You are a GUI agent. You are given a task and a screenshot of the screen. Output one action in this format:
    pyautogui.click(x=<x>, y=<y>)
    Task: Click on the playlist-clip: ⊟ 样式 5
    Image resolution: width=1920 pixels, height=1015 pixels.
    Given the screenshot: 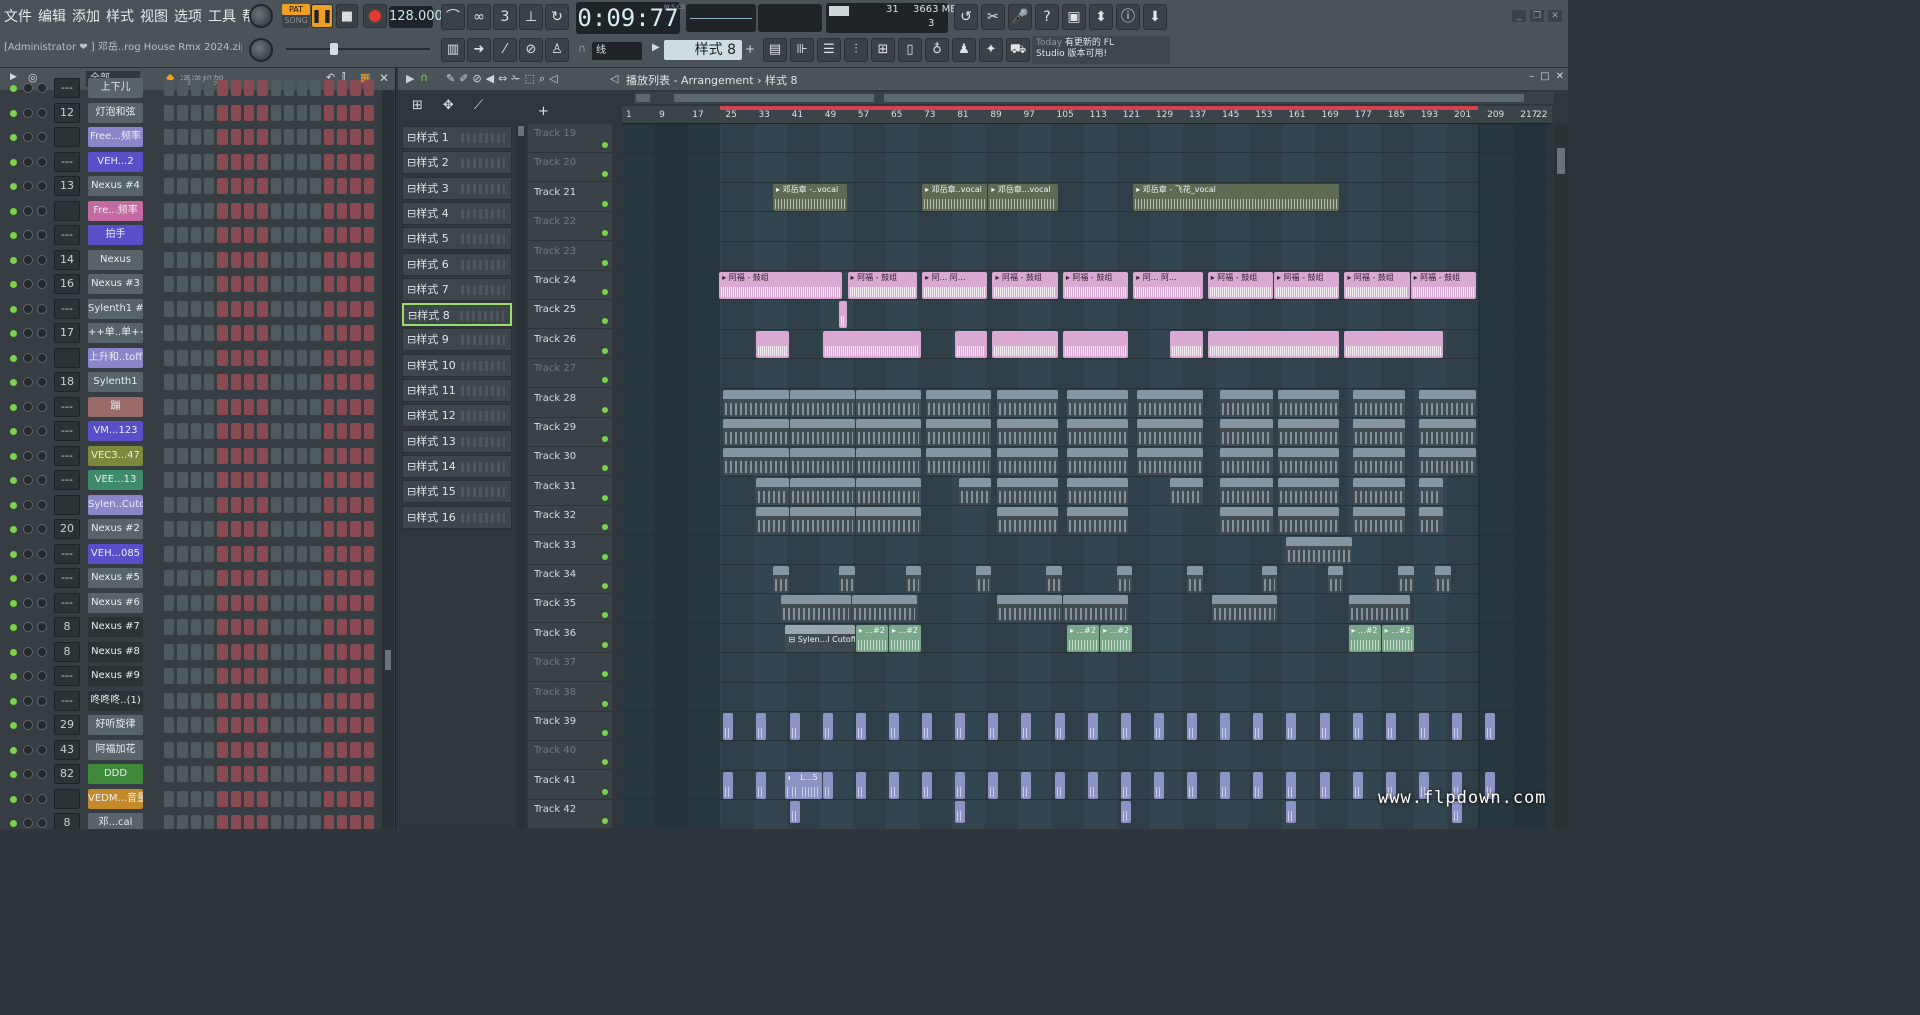 What is the action you would take?
    pyautogui.click(x=1170, y=462)
    